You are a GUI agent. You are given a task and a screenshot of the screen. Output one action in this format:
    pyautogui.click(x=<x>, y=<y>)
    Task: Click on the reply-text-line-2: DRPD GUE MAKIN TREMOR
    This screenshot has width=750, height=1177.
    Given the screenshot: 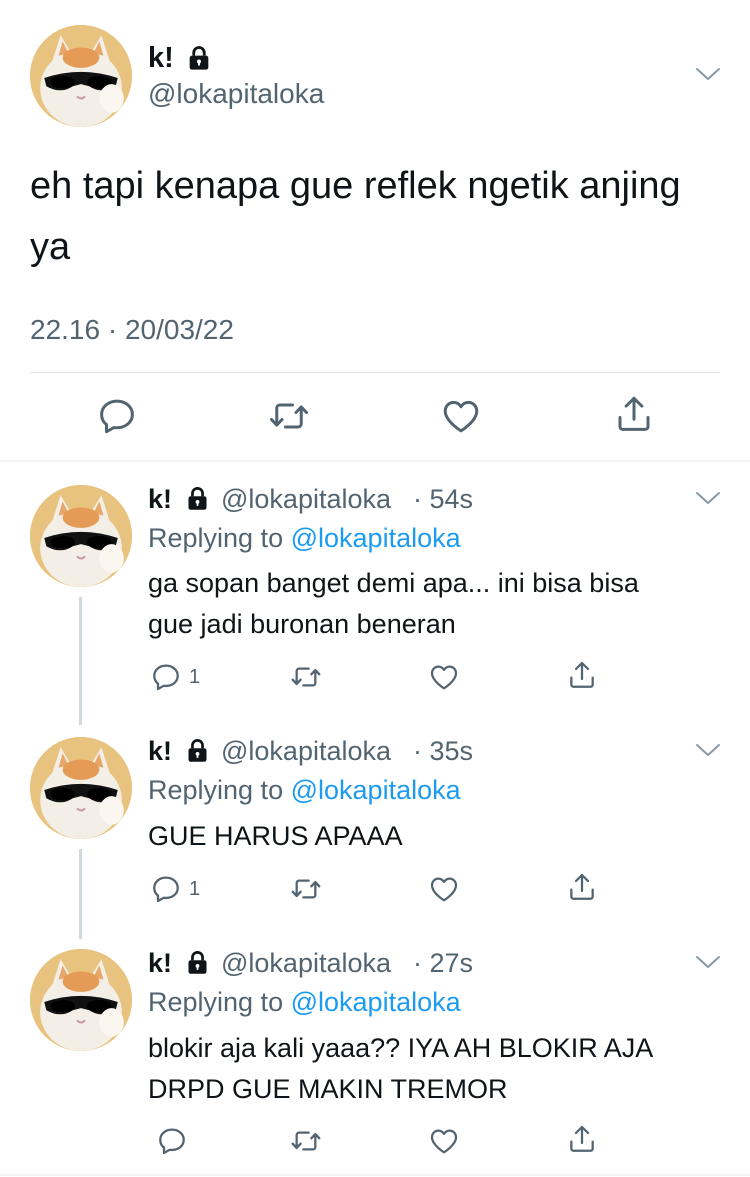 What is the action you would take?
    pyautogui.click(x=328, y=1089)
    